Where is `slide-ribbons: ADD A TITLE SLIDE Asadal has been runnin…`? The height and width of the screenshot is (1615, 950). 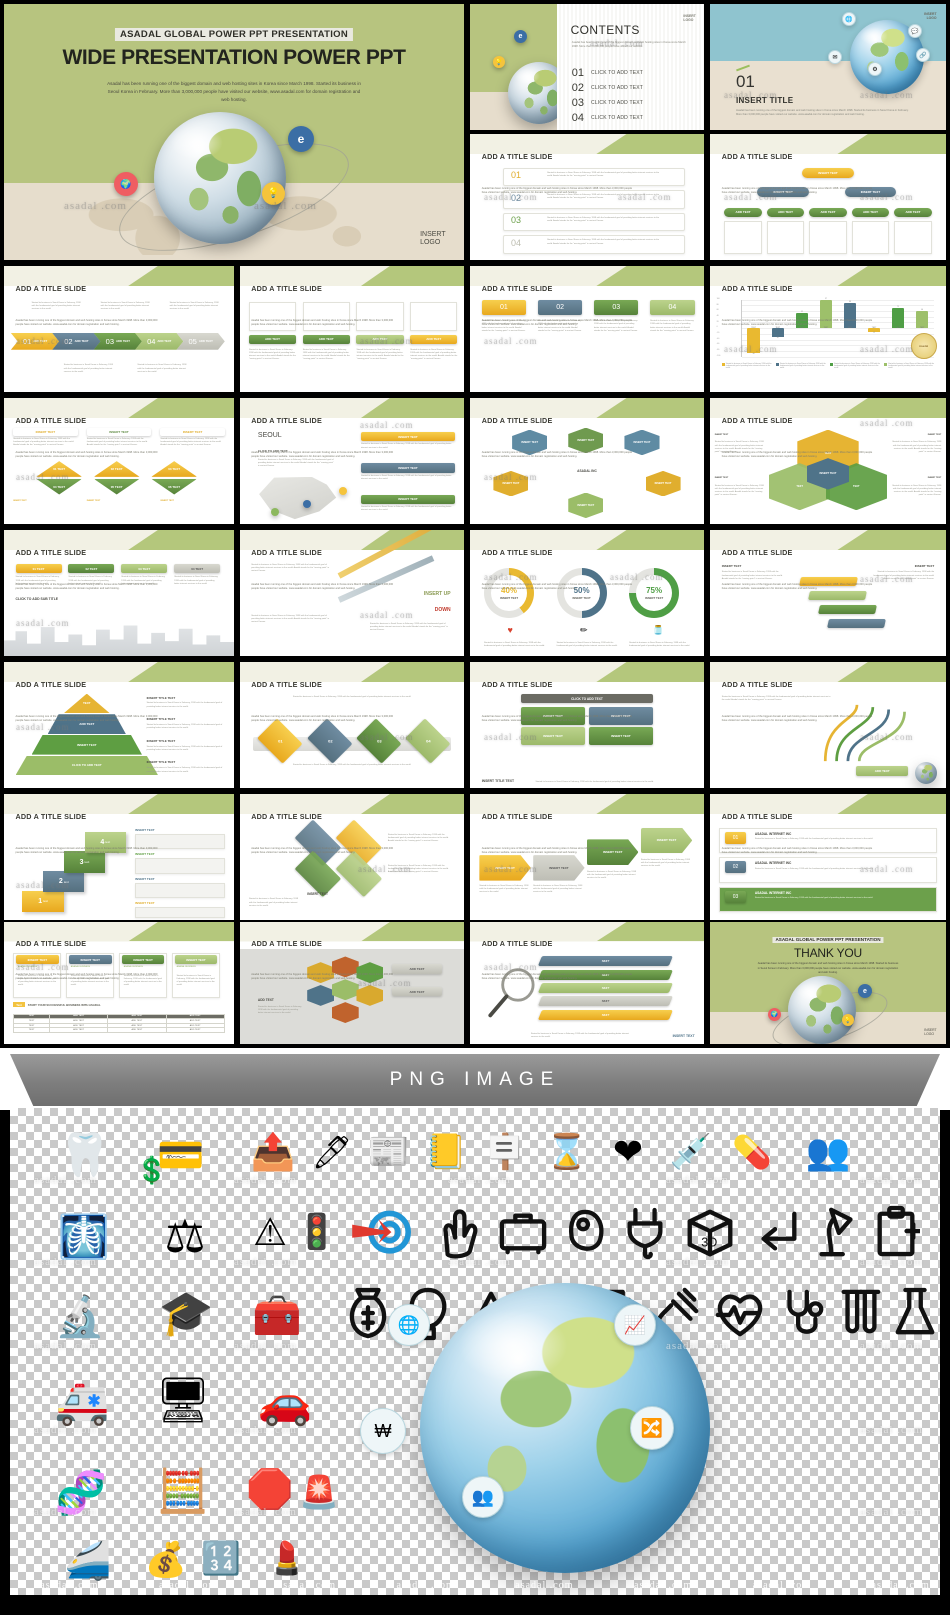
slide-ribbons: ADD A TITLE SLIDE Asadal has been runnin… is located at coordinates (828, 593).